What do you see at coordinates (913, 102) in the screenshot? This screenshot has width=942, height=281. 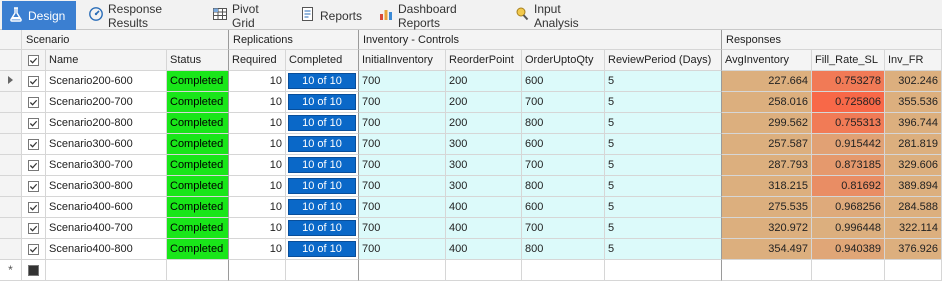 I see `inv-fr-cell: 355.536` at bounding box center [913, 102].